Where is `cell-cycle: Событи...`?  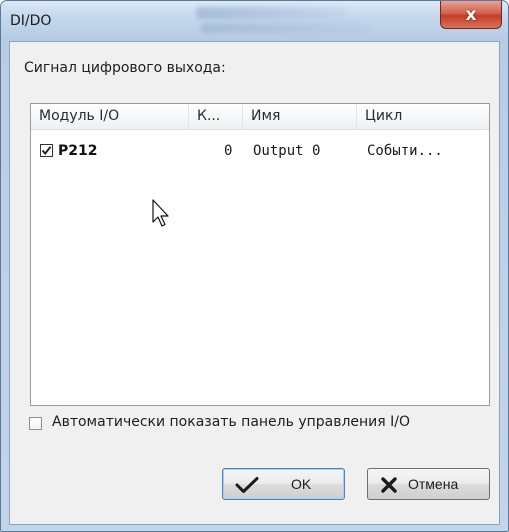 cell-cycle: Событи... is located at coordinates (405, 151).